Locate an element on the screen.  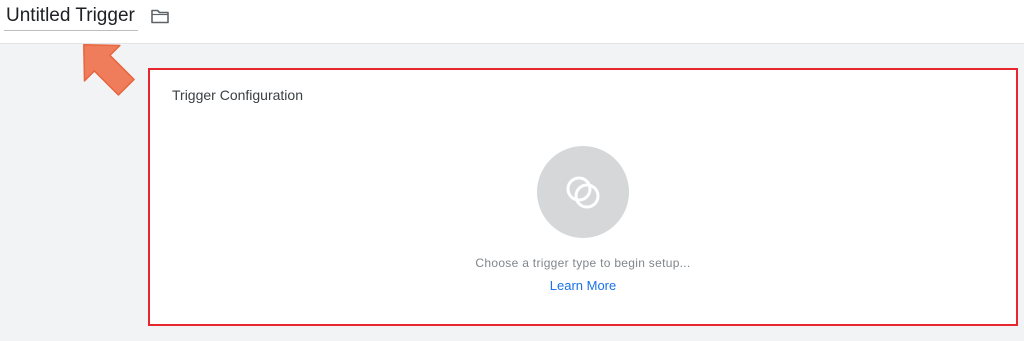
overlapping-circles-icon is located at coordinates (583, 192).